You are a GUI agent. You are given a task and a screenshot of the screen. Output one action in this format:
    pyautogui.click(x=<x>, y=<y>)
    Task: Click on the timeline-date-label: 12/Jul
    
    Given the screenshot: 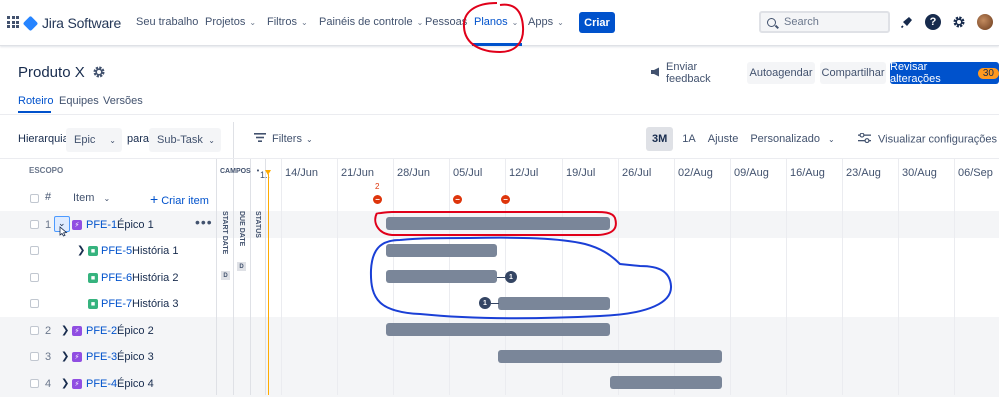 What is the action you would take?
    pyautogui.click(x=524, y=173)
    